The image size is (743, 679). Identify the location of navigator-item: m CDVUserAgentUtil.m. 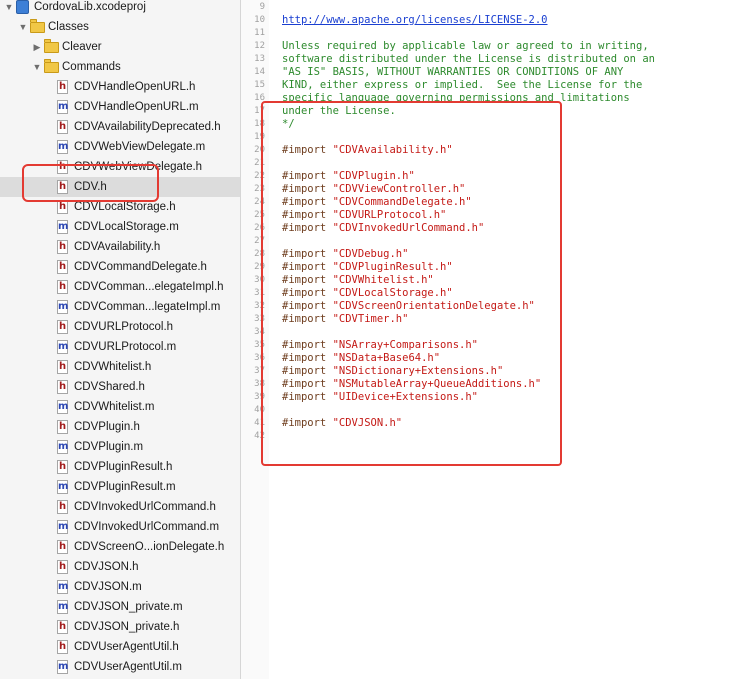
(120, 667).